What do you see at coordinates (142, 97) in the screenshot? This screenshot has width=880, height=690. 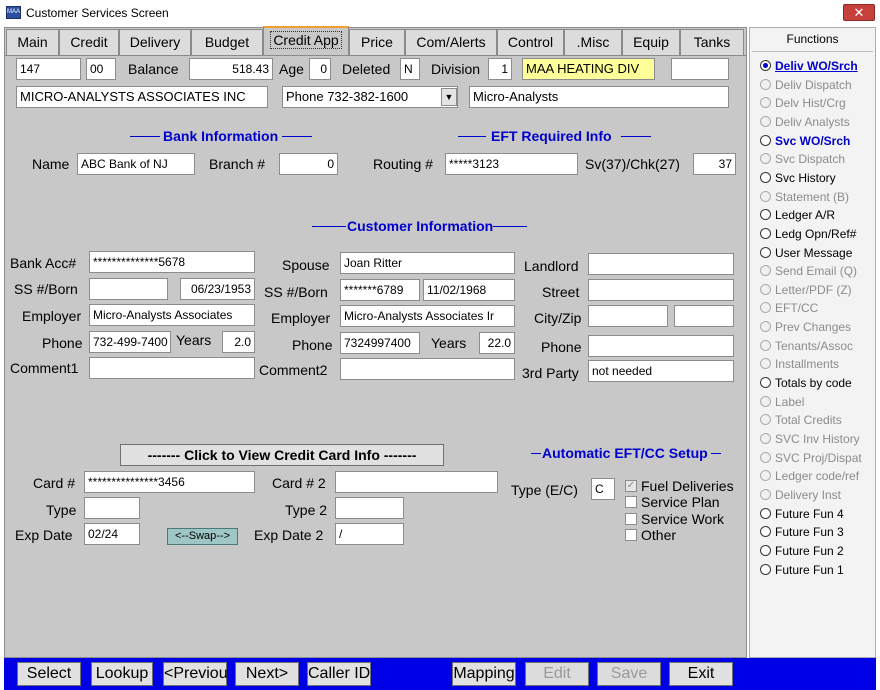 I see `company-name-field: MICRO-ANALYSTS ASSOCIATES INC` at bounding box center [142, 97].